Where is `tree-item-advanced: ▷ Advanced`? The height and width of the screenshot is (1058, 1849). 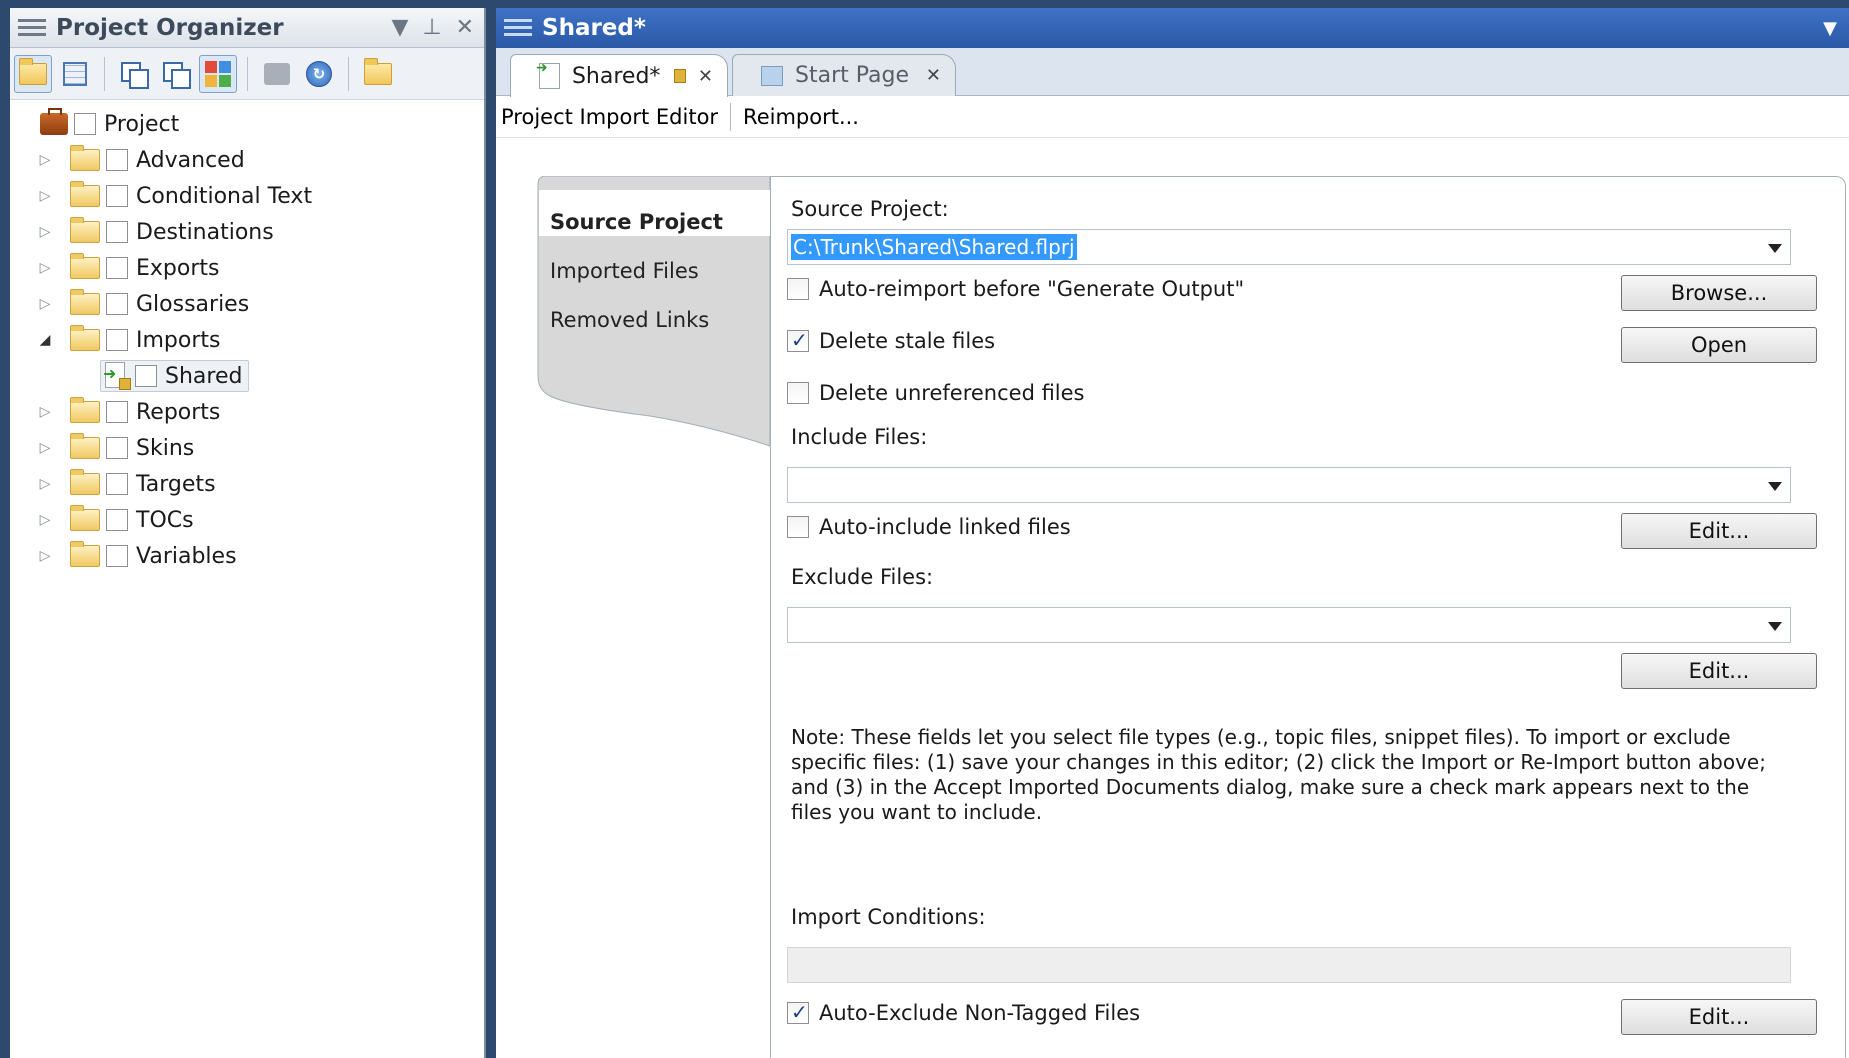 tree-item-advanced: ▷ Advanced is located at coordinates (247, 160).